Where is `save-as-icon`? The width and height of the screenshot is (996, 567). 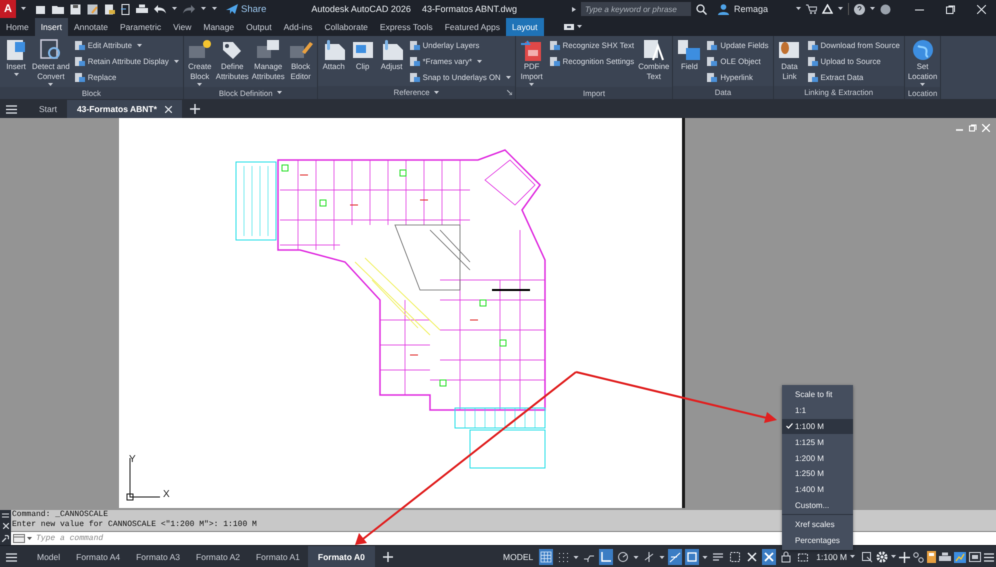 save-as-icon is located at coordinates (92, 9).